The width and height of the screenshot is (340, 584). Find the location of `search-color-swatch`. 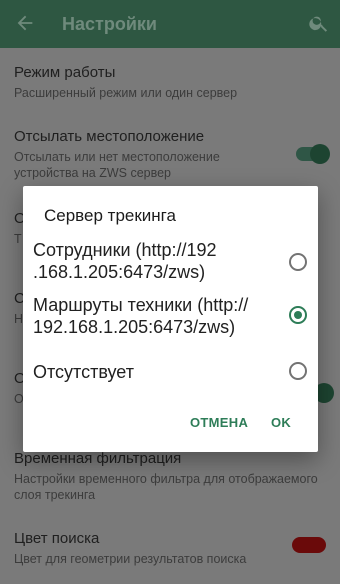

search-color-swatch is located at coordinates (309, 545).